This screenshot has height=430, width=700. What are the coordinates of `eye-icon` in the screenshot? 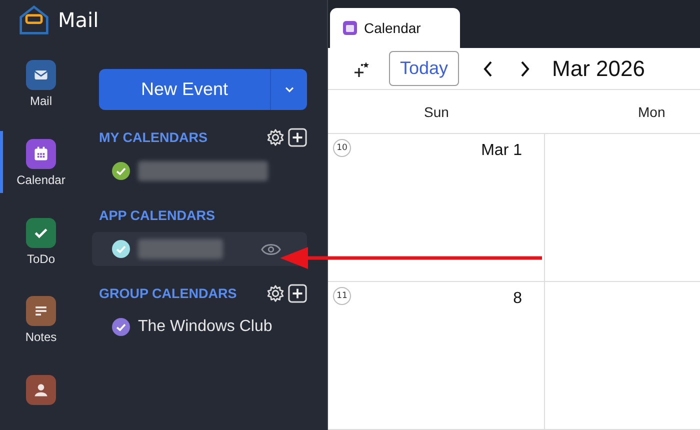 It's located at (271, 249).